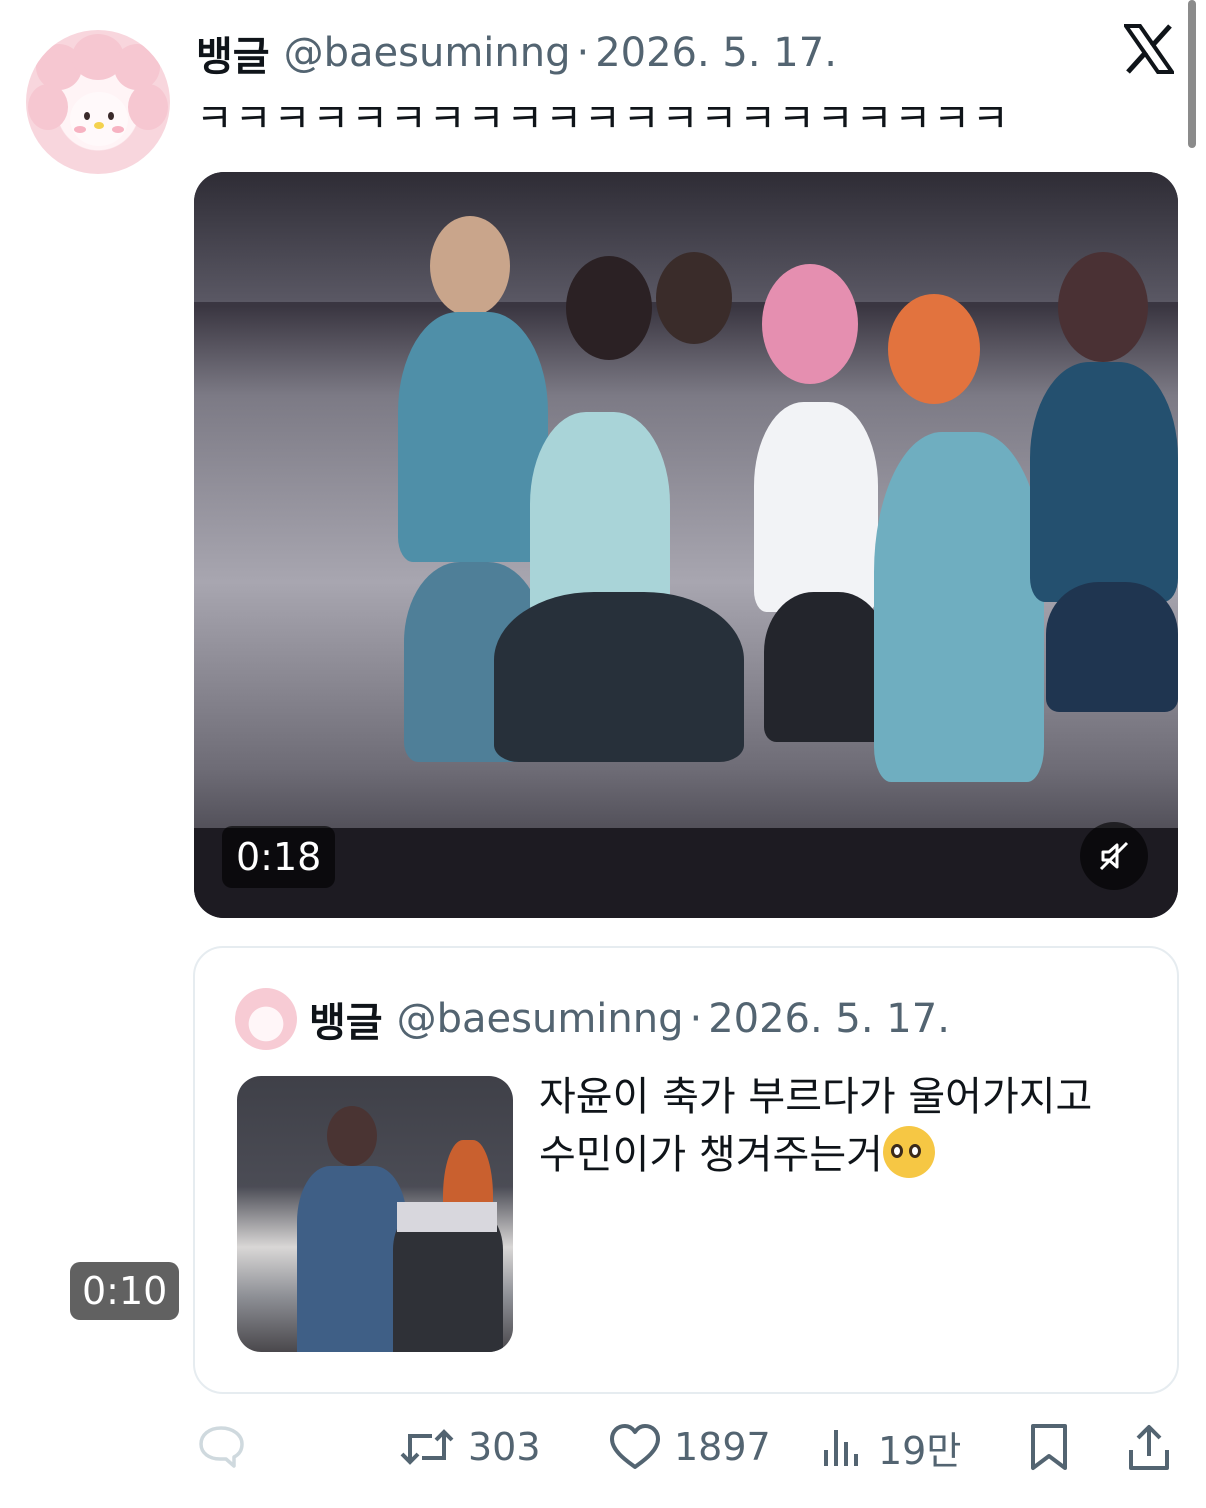 The width and height of the screenshot is (1206, 1508). What do you see at coordinates (279, 857) in the screenshot?
I see `video-duration: 0:18` at bounding box center [279, 857].